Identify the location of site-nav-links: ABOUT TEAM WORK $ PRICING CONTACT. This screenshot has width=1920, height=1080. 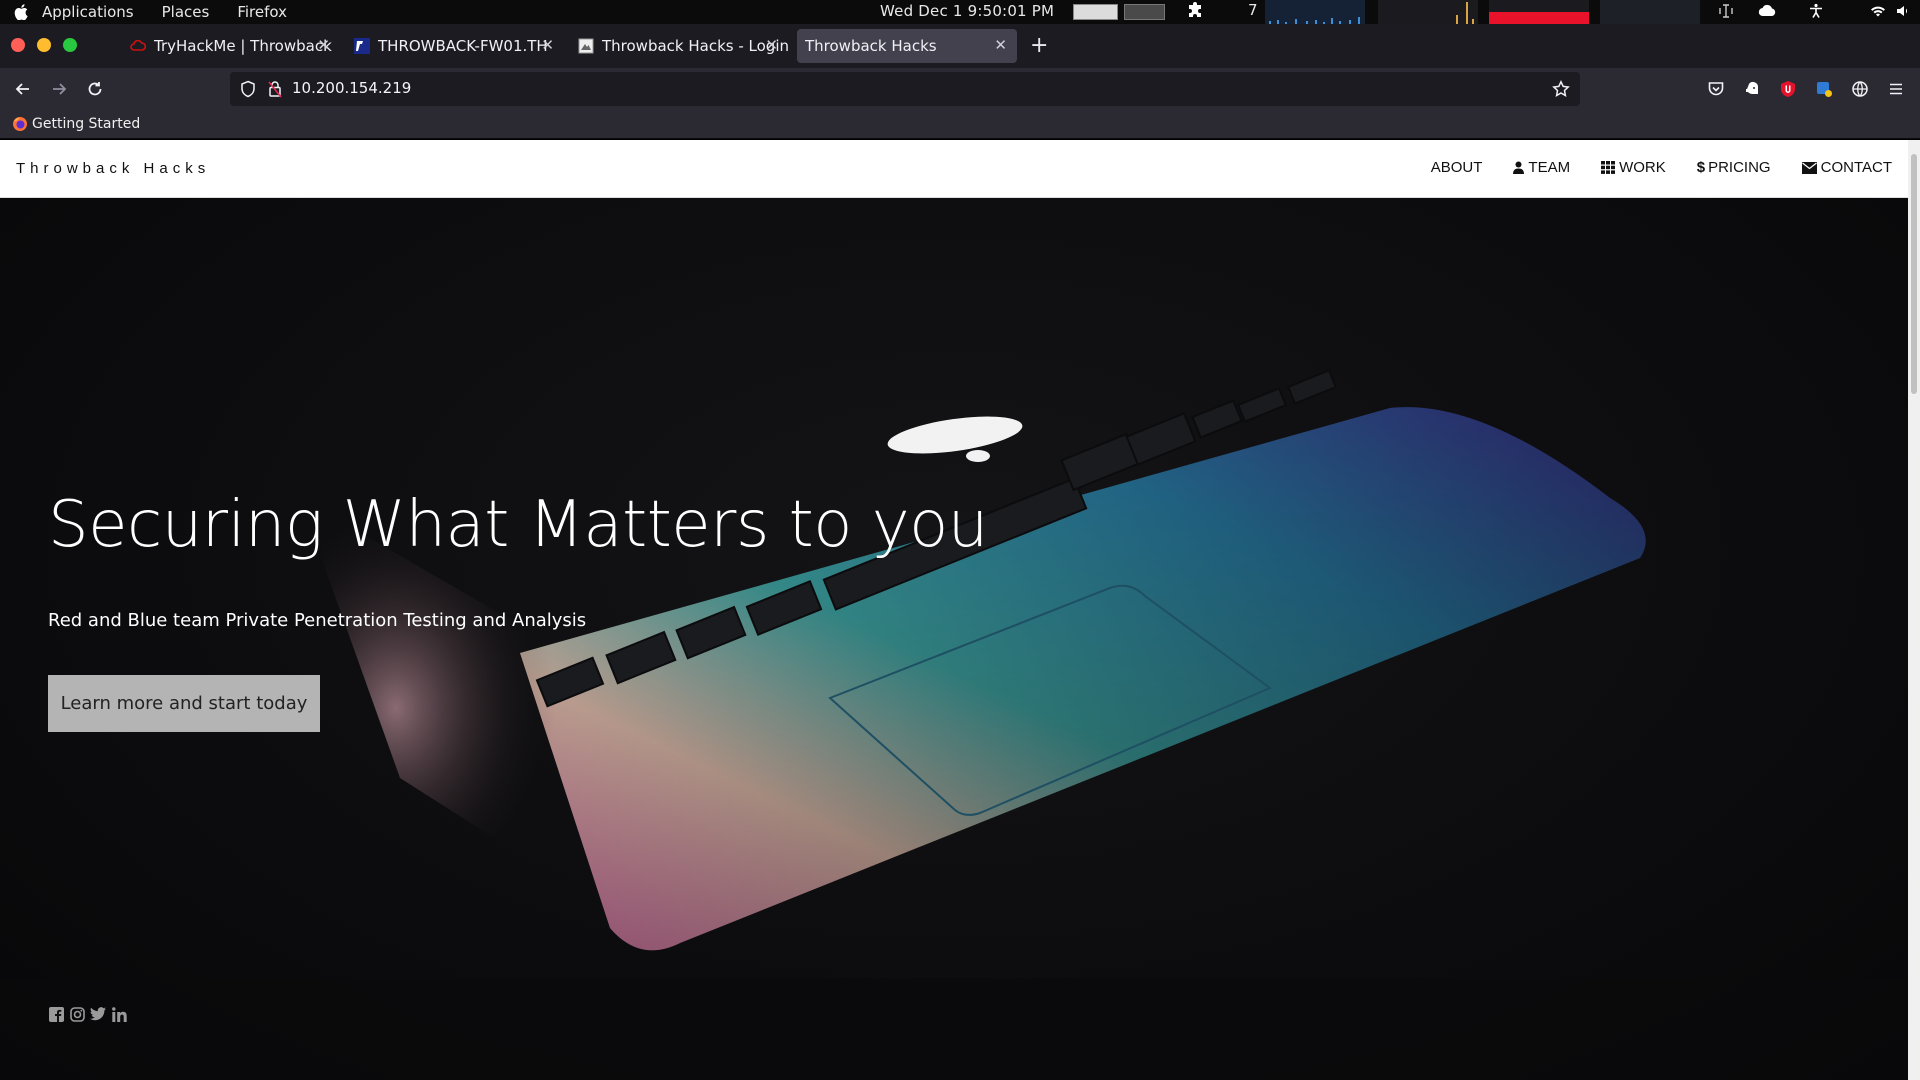
(1646, 167).